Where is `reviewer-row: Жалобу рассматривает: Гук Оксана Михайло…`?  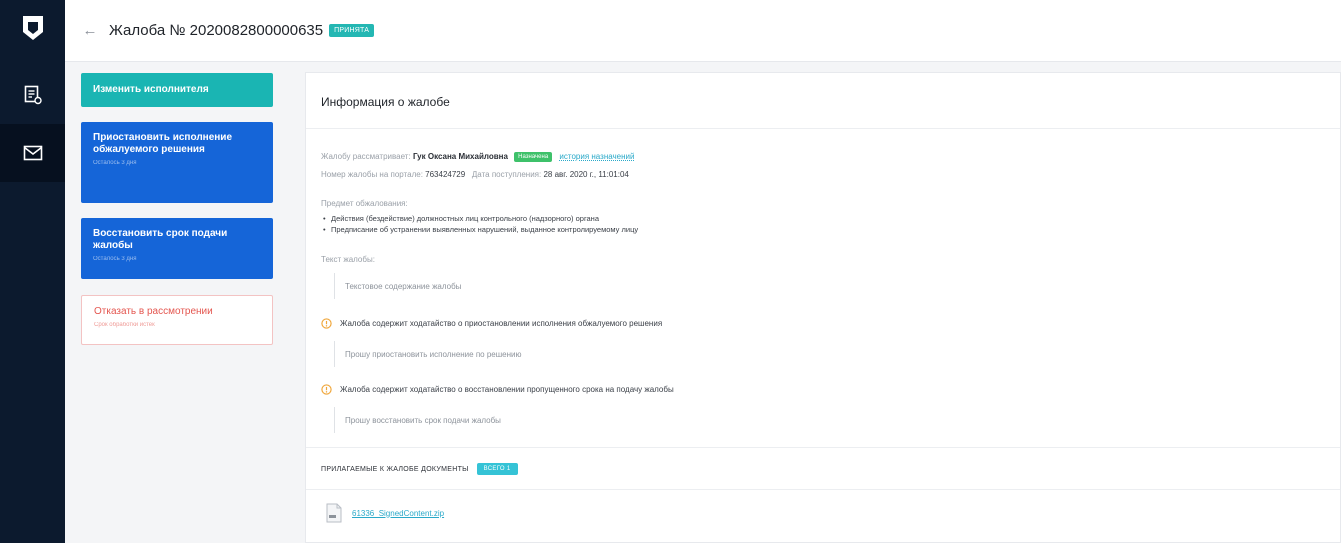
reviewer-row: Жалобу рассматривает: Гук Оксана Михайло… is located at coordinates (477, 157).